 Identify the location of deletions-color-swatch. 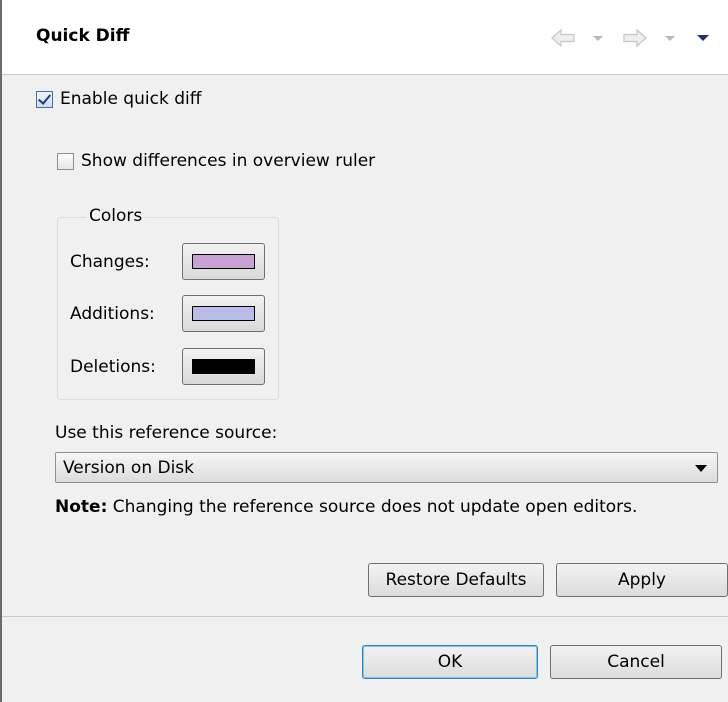
(223, 366).